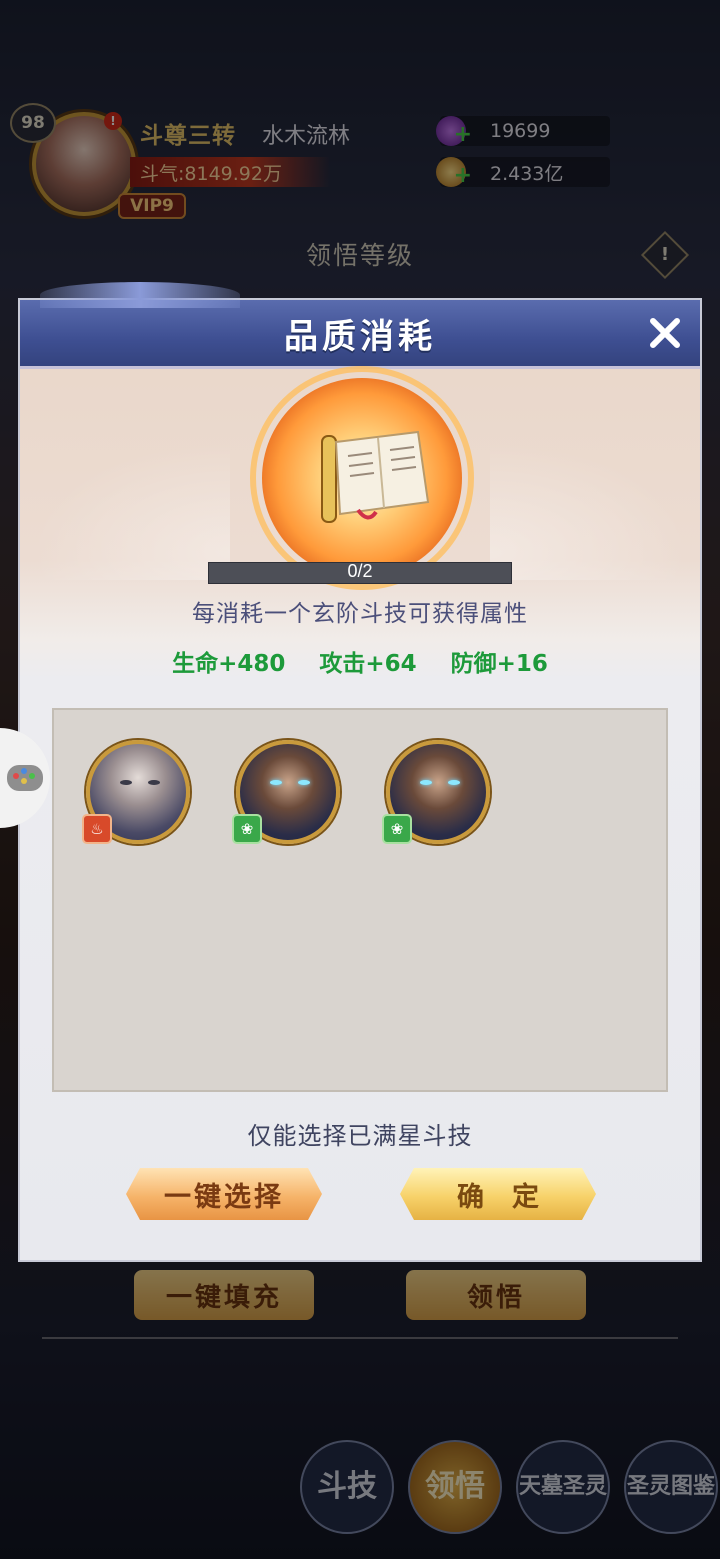  Describe the element at coordinates (360, 614) in the screenshot. I see `consume-description: 每消耗一个玄阶斗技可获得属性` at that location.